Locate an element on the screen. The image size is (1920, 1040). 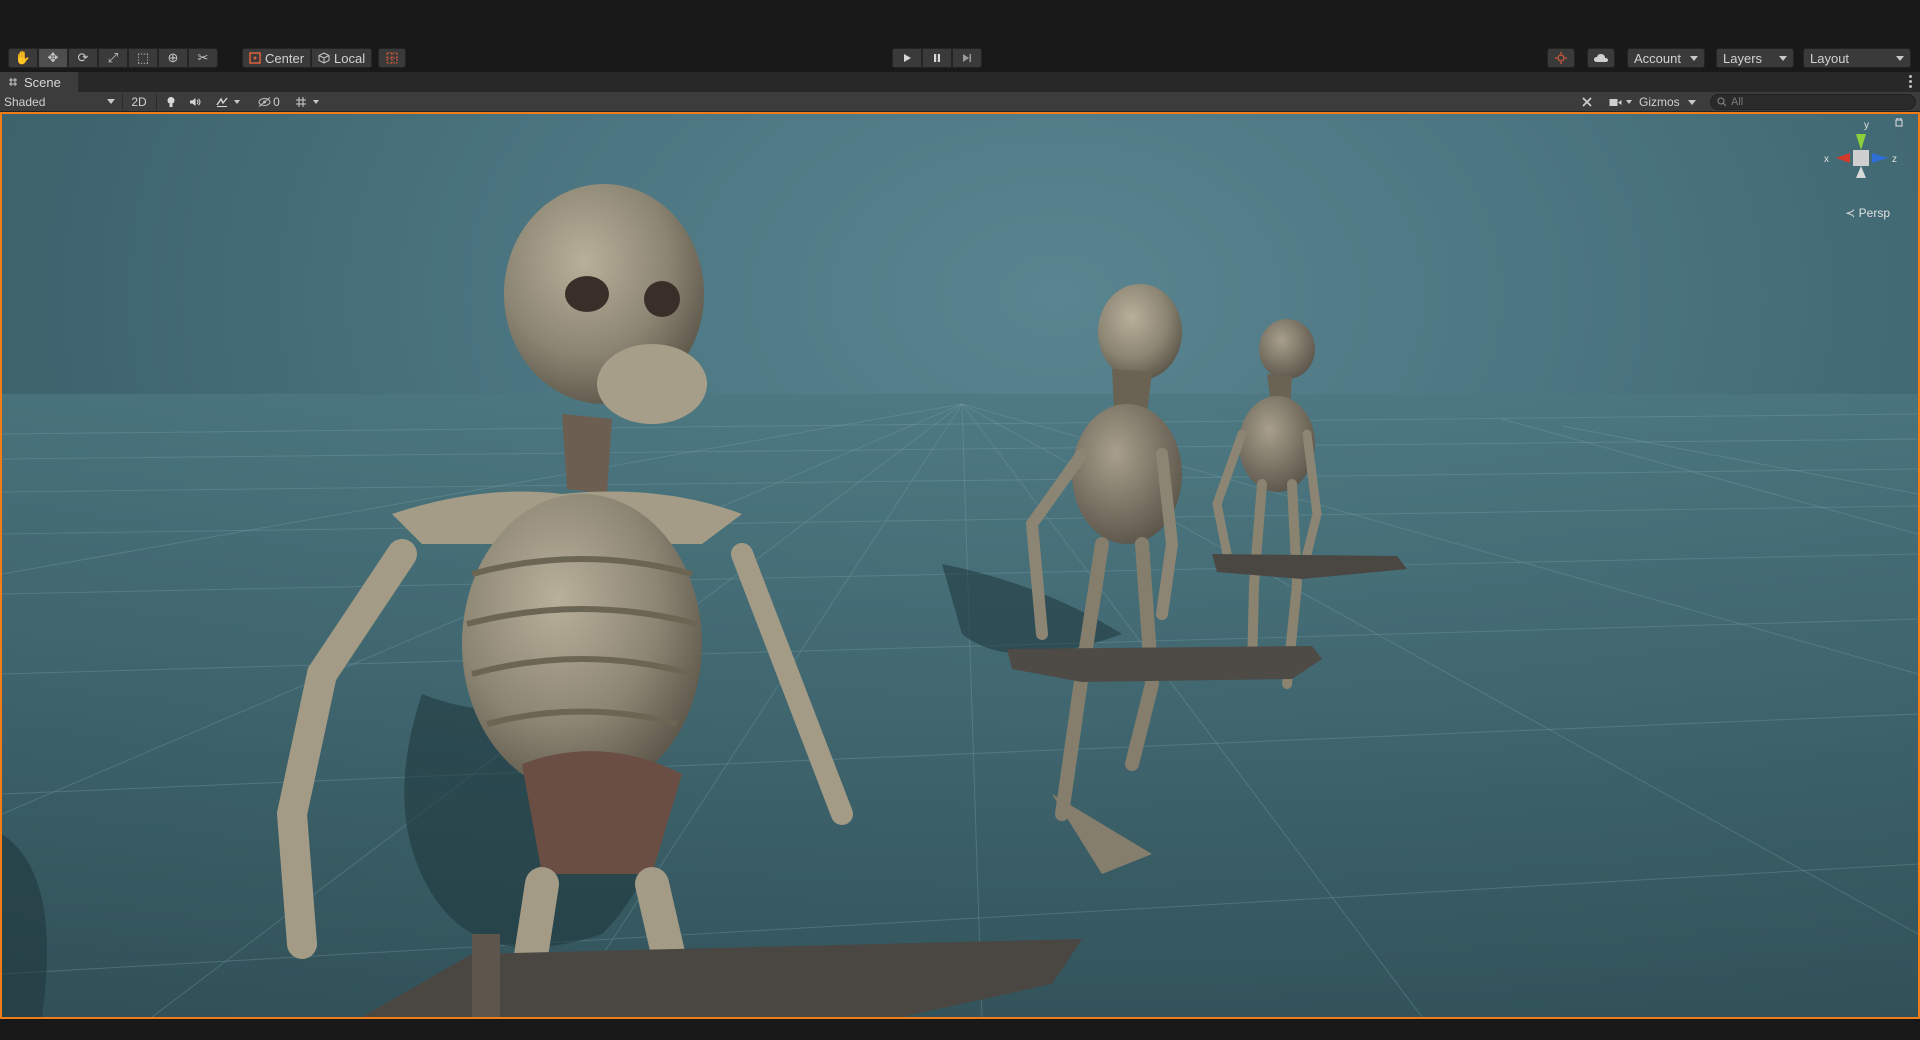
axis-y-cone is located at coordinates (1861, 142).